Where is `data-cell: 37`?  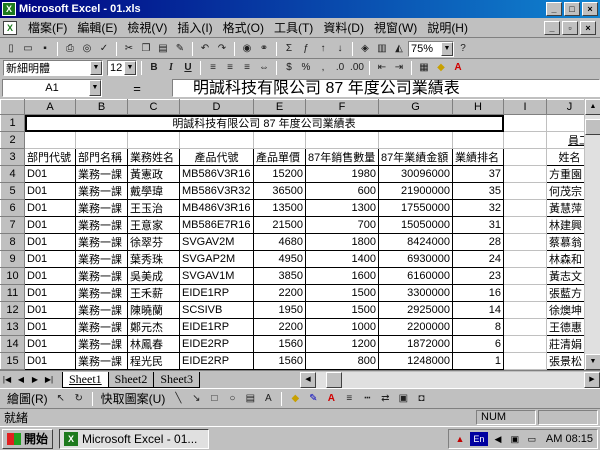
data-cell: 37 is located at coordinates (478, 174).